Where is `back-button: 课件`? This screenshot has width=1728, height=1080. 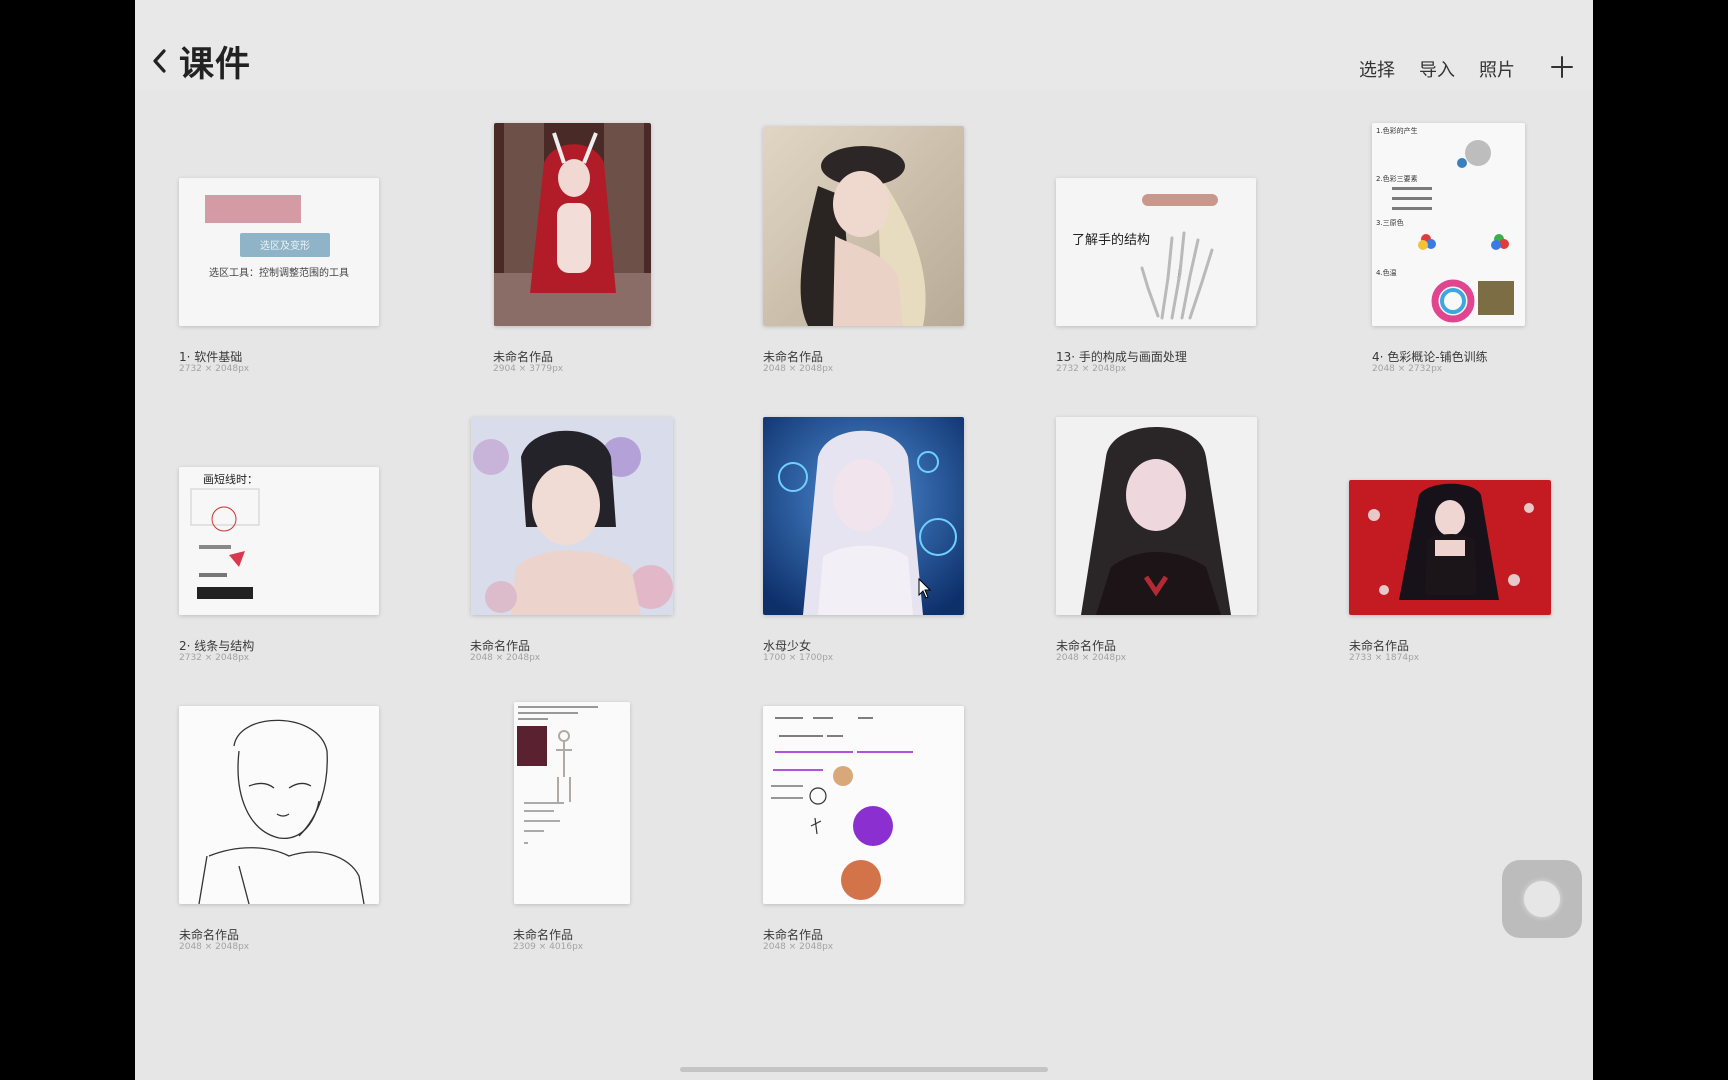
back-button: 课件 is located at coordinates (200, 61).